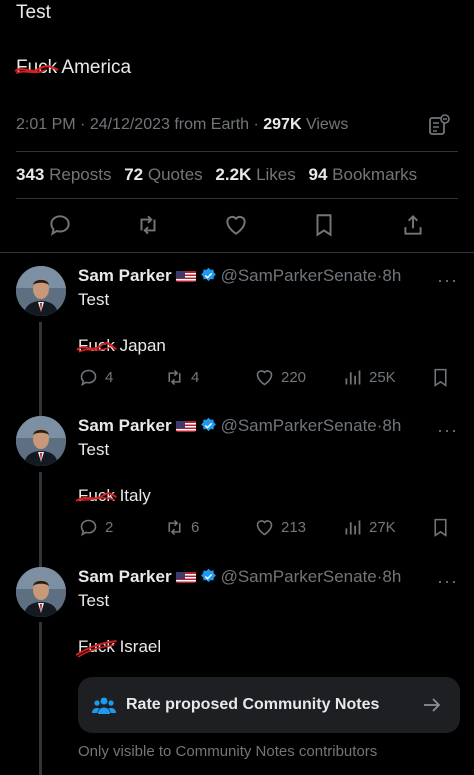 Image resolution: width=474 pixels, height=775 pixels. I want to click on bookmarks-stat: 94 Bookmarks, so click(363, 174).